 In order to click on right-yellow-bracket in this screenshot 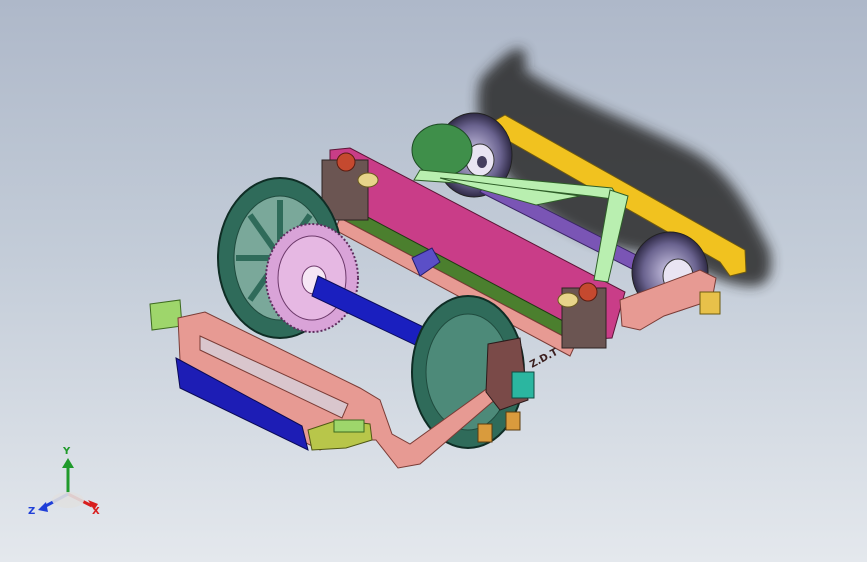, I will do `click(710, 303)`.